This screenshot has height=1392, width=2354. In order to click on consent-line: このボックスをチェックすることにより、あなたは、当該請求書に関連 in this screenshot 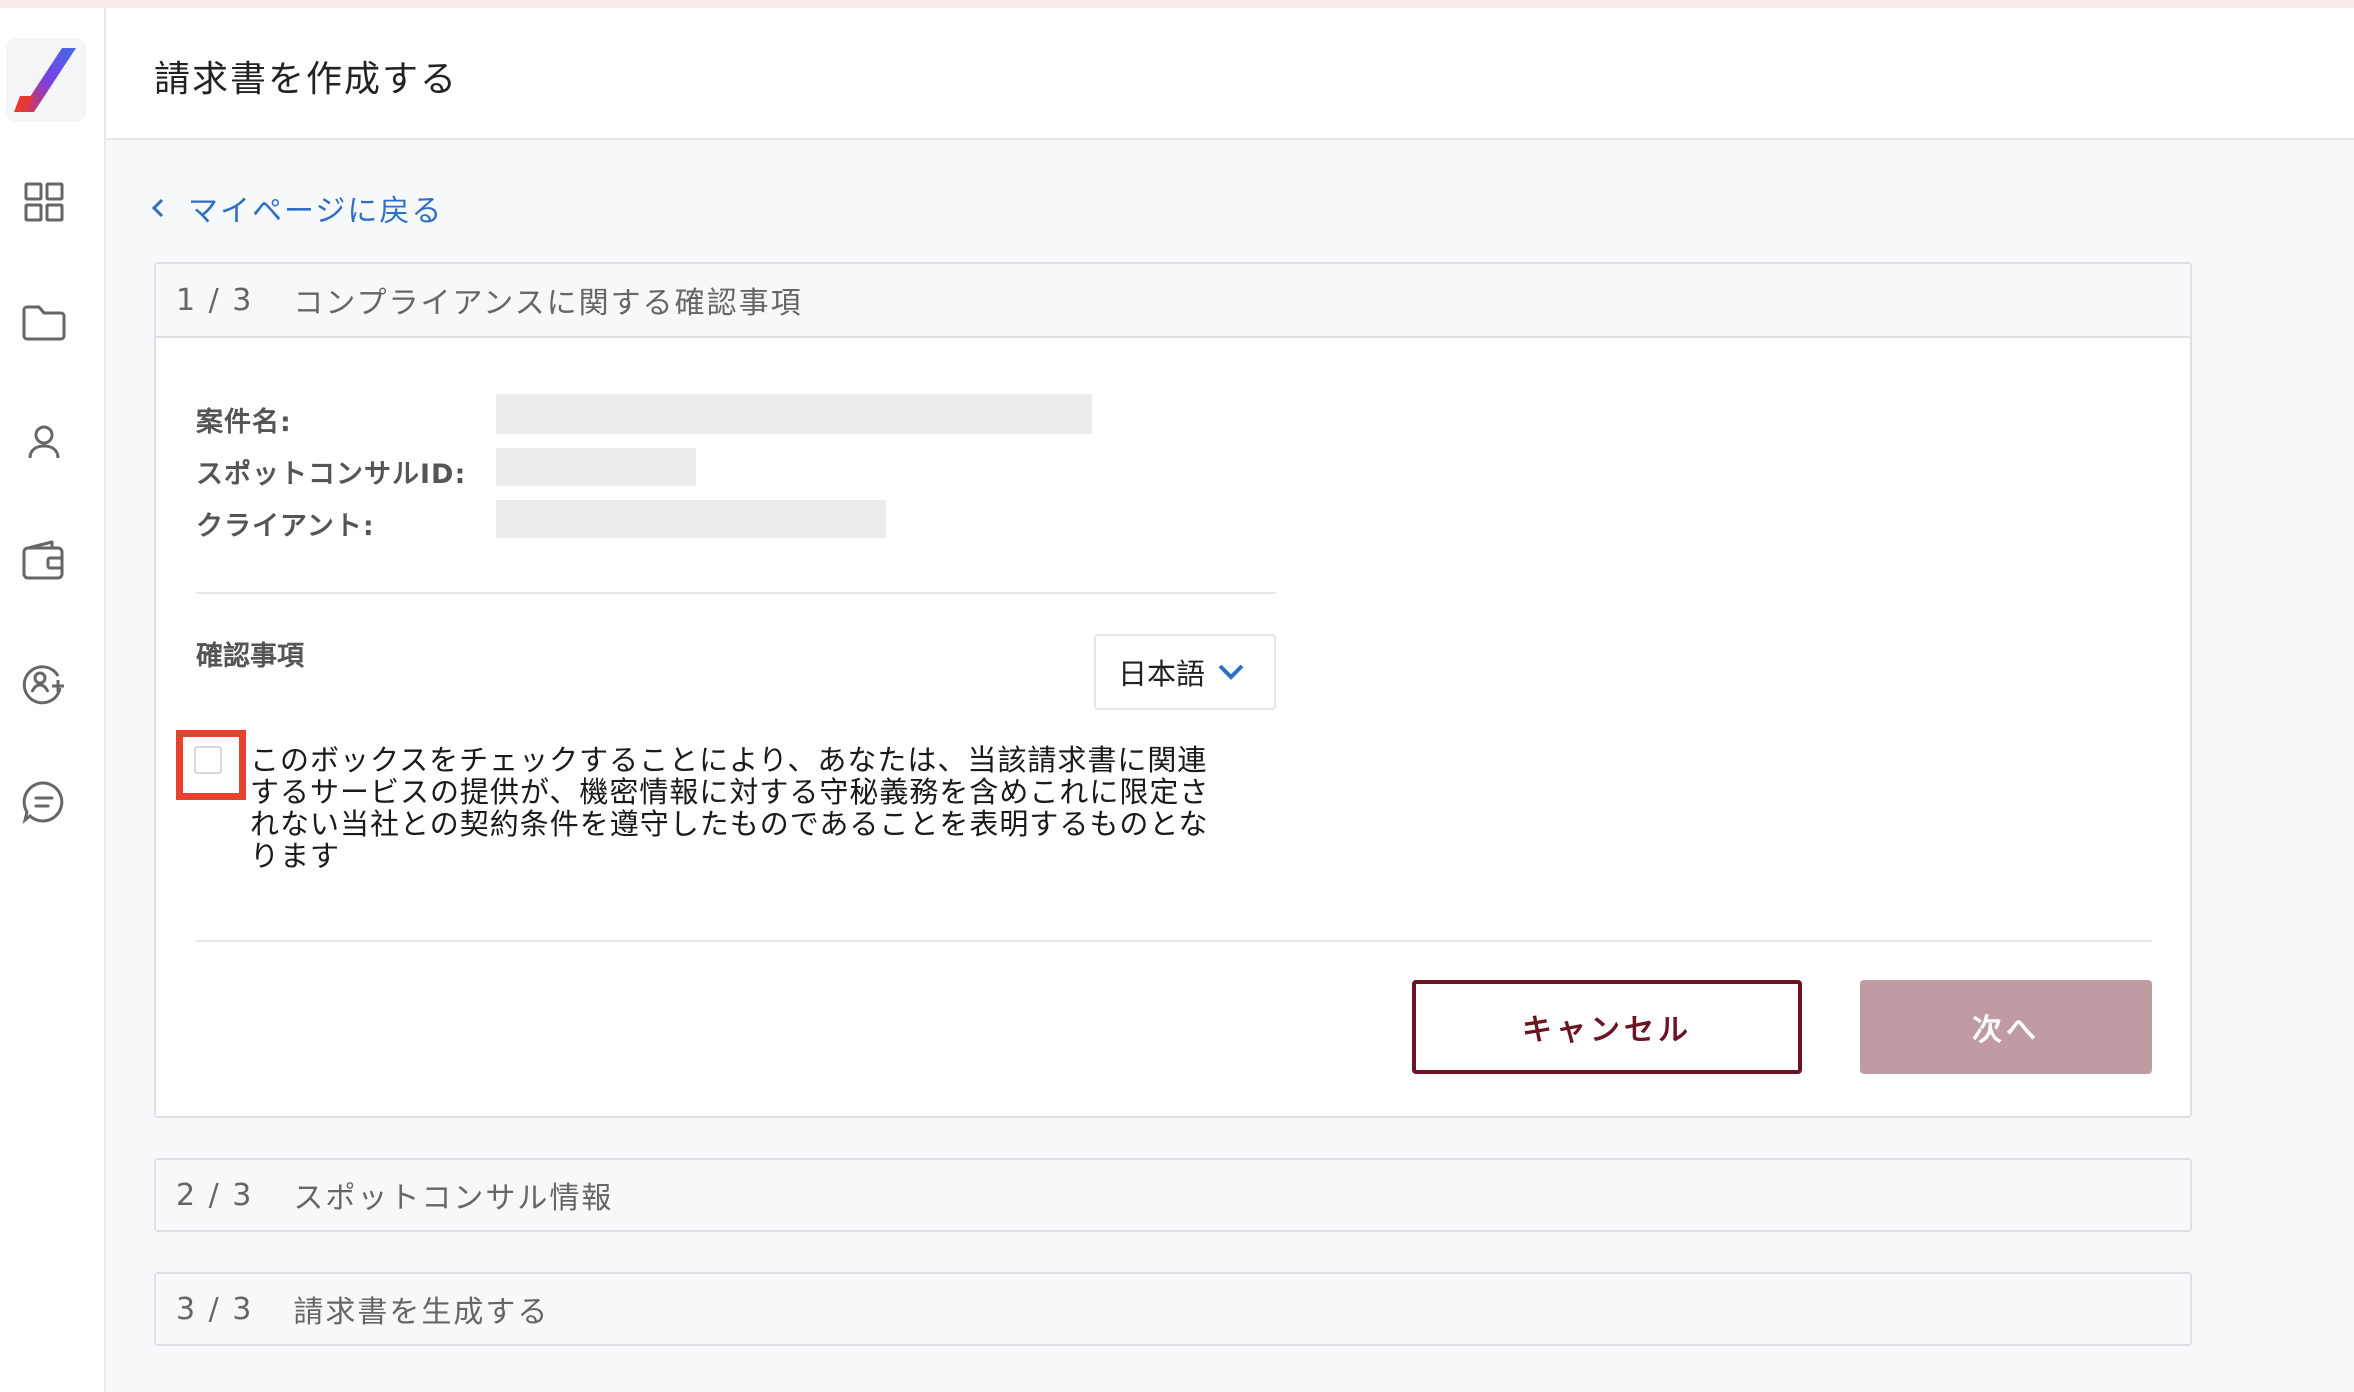, I will do `click(729, 760)`.